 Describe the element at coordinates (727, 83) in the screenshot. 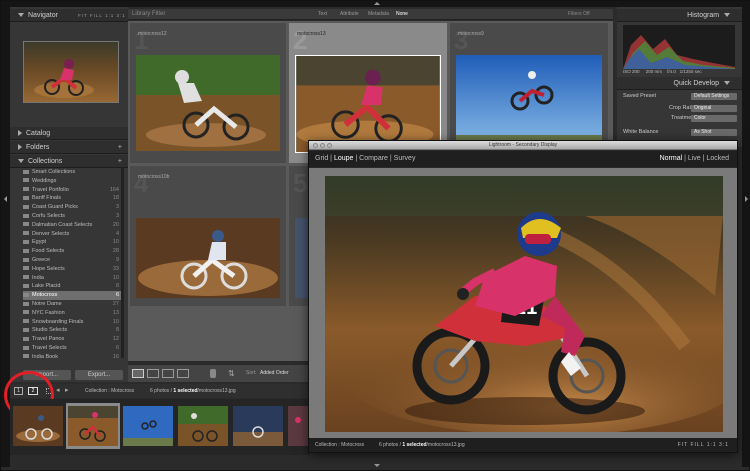

I see `collapse-triangle-icon` at that location.